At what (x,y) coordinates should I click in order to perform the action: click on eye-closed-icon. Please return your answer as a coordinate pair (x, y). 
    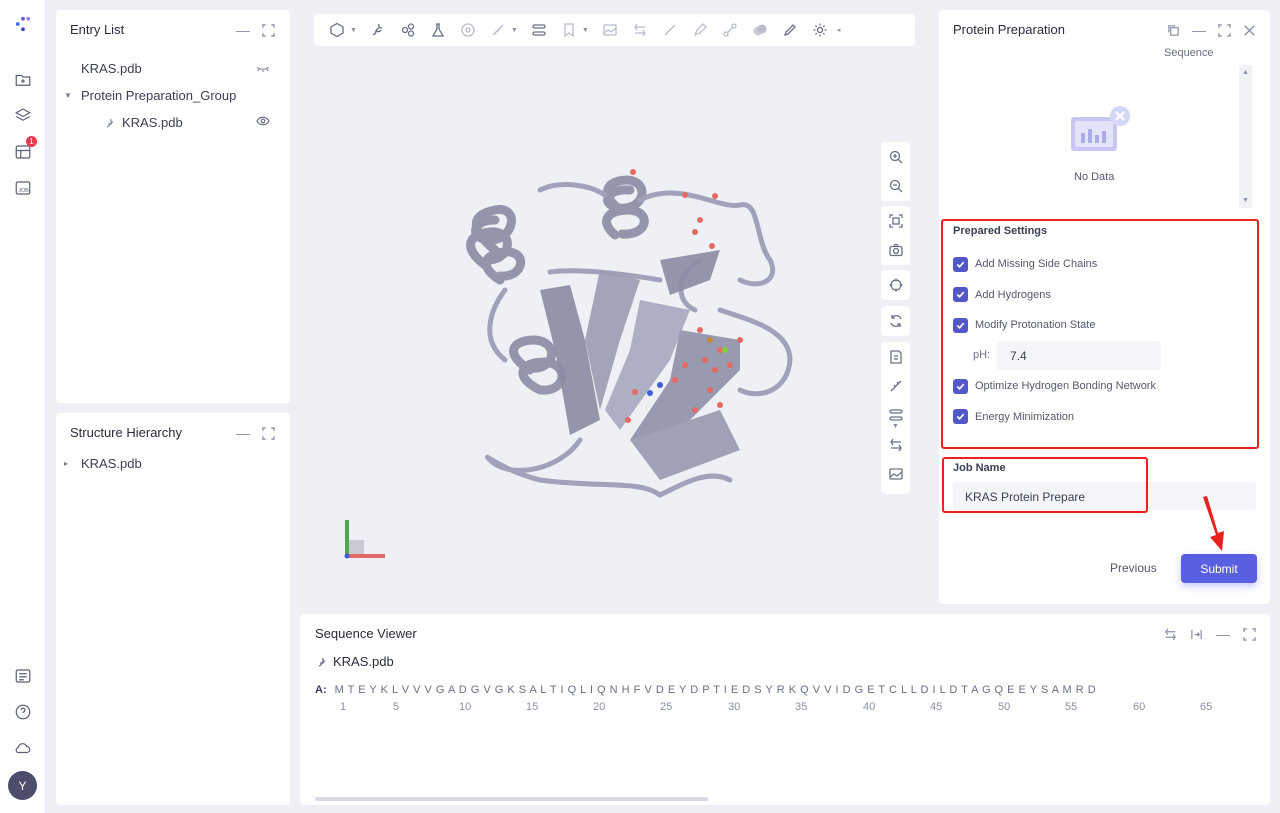
    Looking at the image, I should click on (263, 69).